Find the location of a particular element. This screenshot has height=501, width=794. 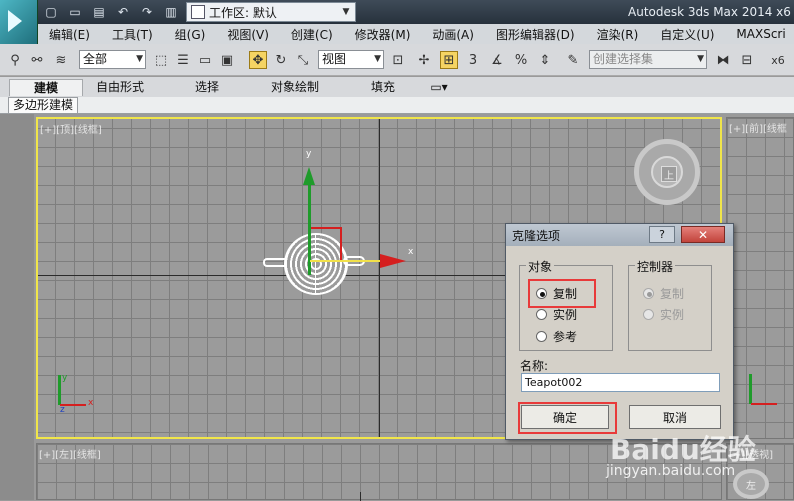

move-icon: ✥ is located at coordinates (258, 60).